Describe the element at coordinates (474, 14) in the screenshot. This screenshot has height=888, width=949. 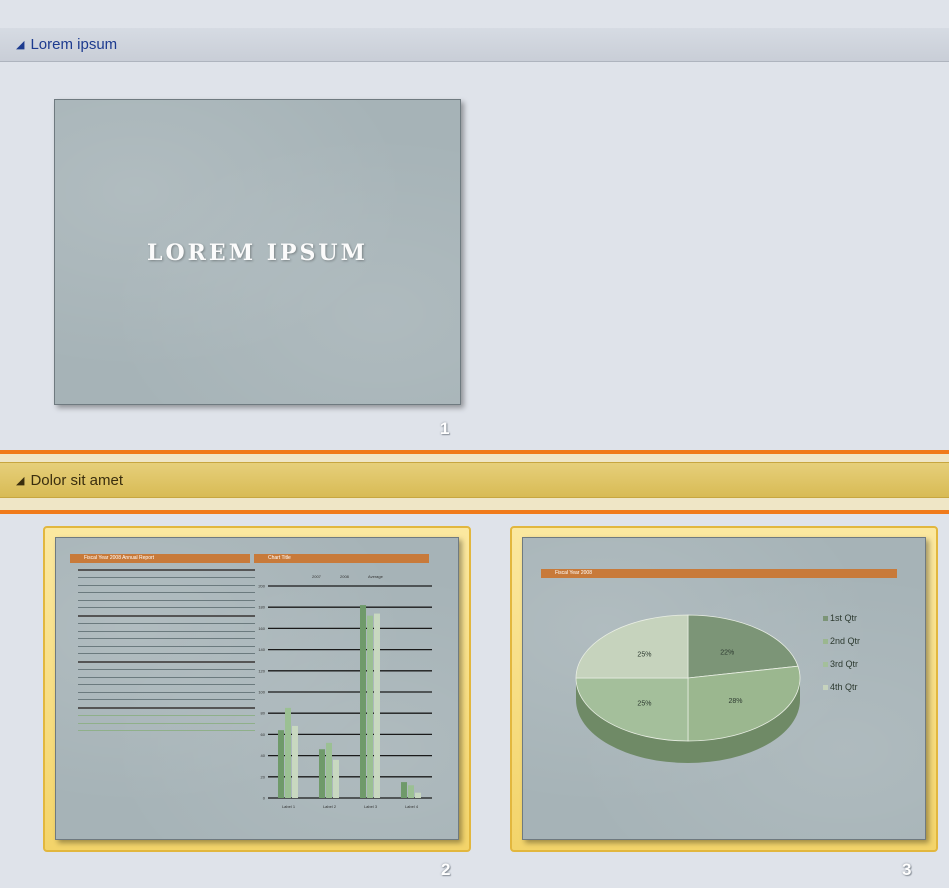
I see `top-strip` at that location.